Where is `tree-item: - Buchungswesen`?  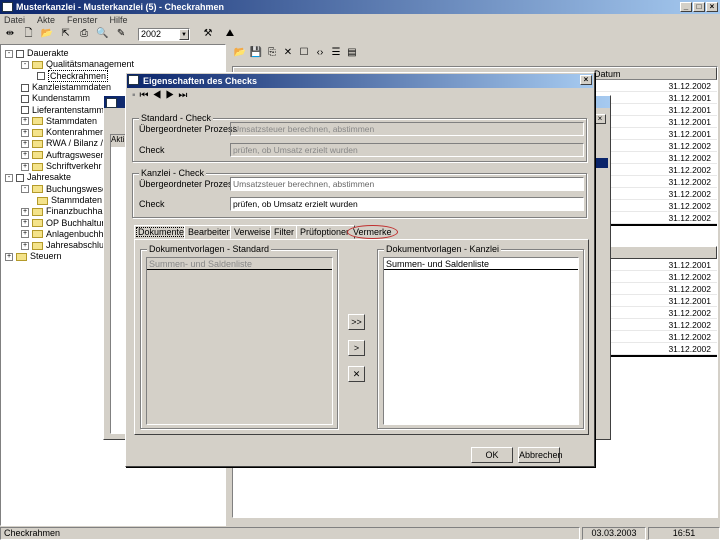 tree-item: - Buchungswesen is located at coordinates (66, 189).